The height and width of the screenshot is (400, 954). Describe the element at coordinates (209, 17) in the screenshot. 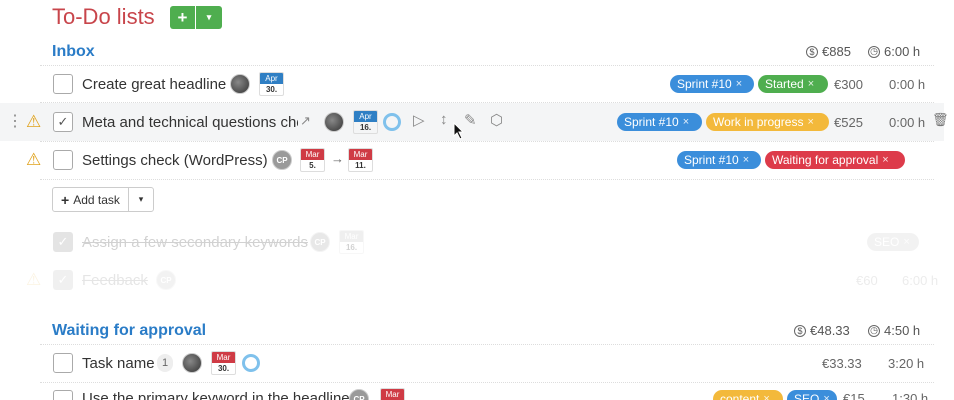

I see `add-list-dropdown-button: ▾` at that location.